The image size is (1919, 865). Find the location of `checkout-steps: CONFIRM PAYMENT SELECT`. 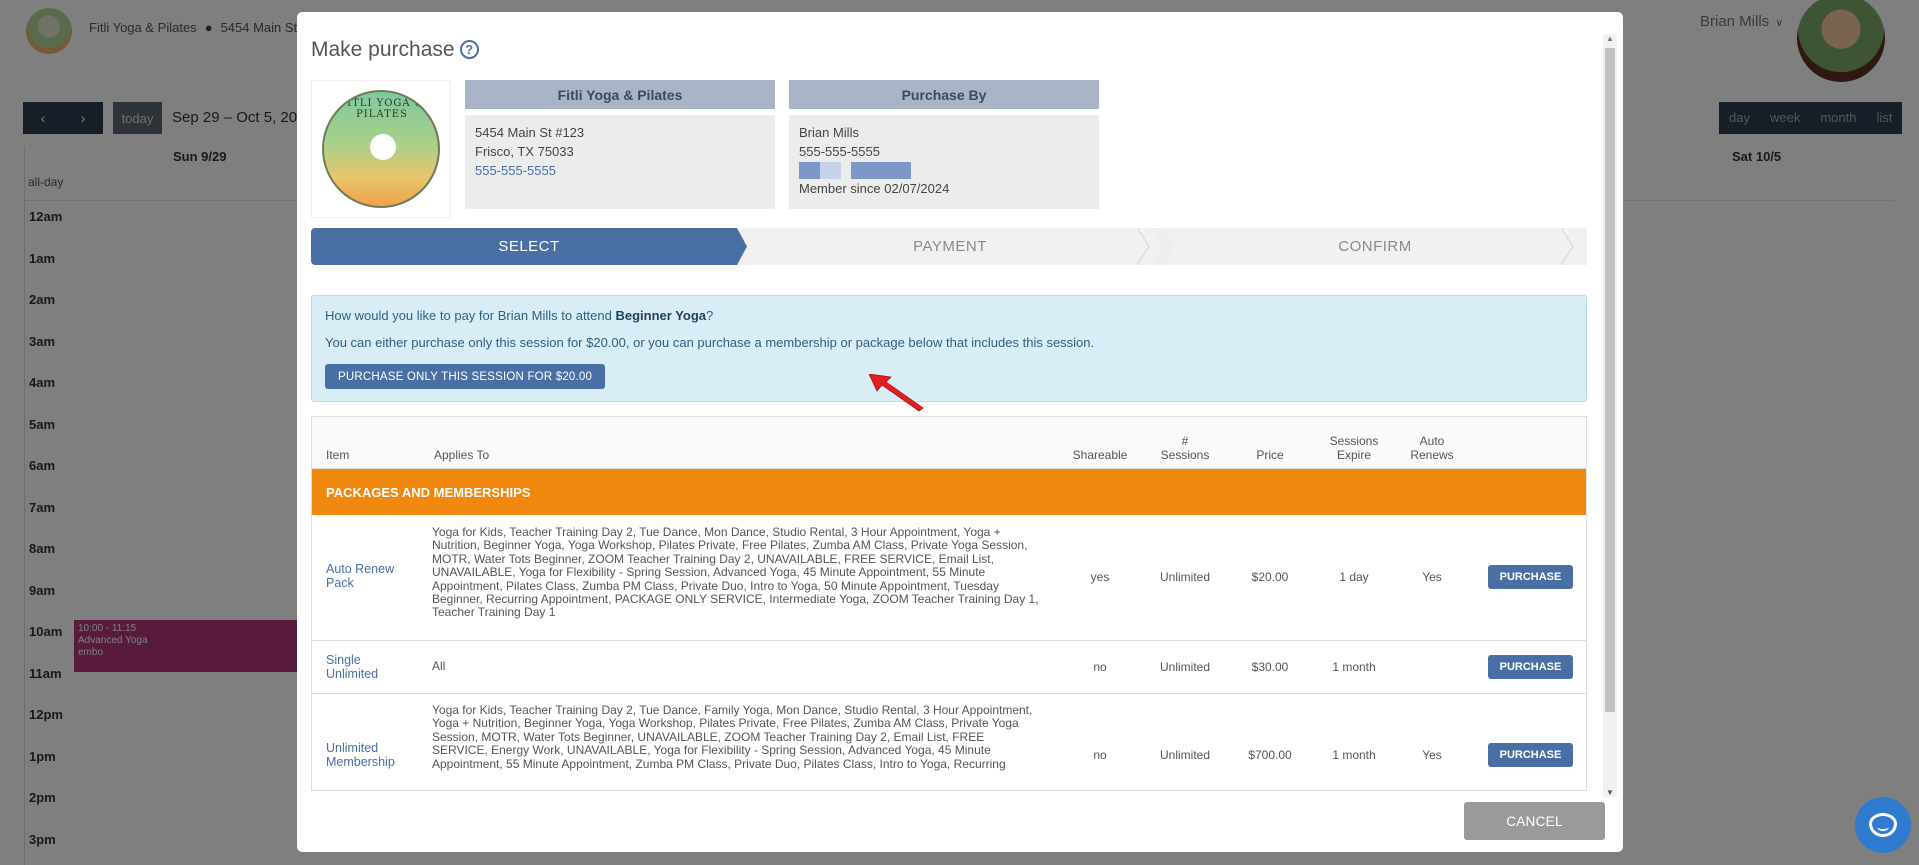

checkout-steps: CONFIRM PAYMENT SELECT is located at coordinates (949, 246).